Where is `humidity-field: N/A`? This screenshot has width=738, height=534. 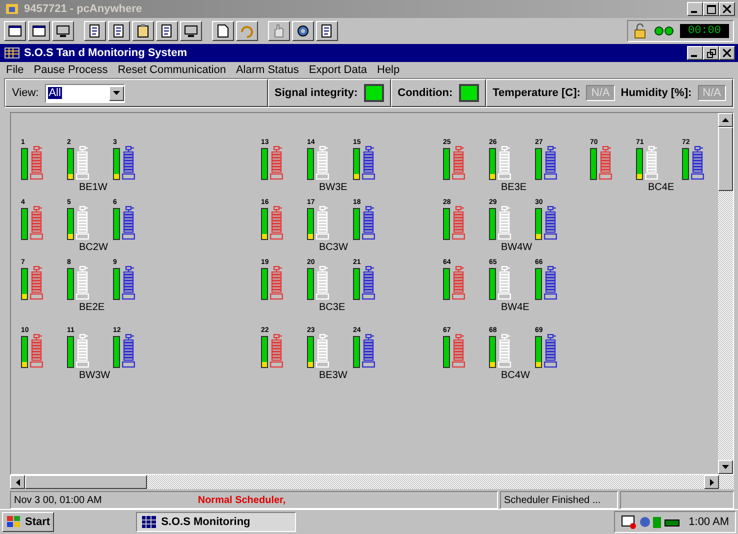 humidity-field: N/A is located at coordinates (712, 93).